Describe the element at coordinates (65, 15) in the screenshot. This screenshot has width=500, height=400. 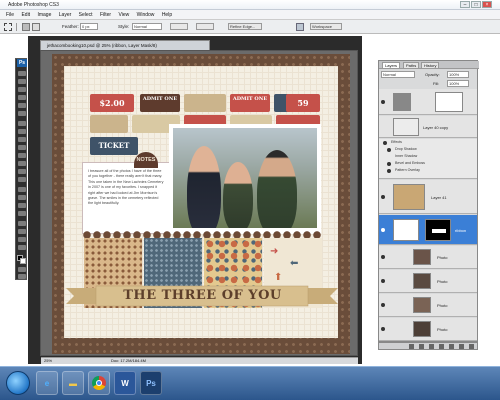
I see `menu-layer: Layer` at that location.